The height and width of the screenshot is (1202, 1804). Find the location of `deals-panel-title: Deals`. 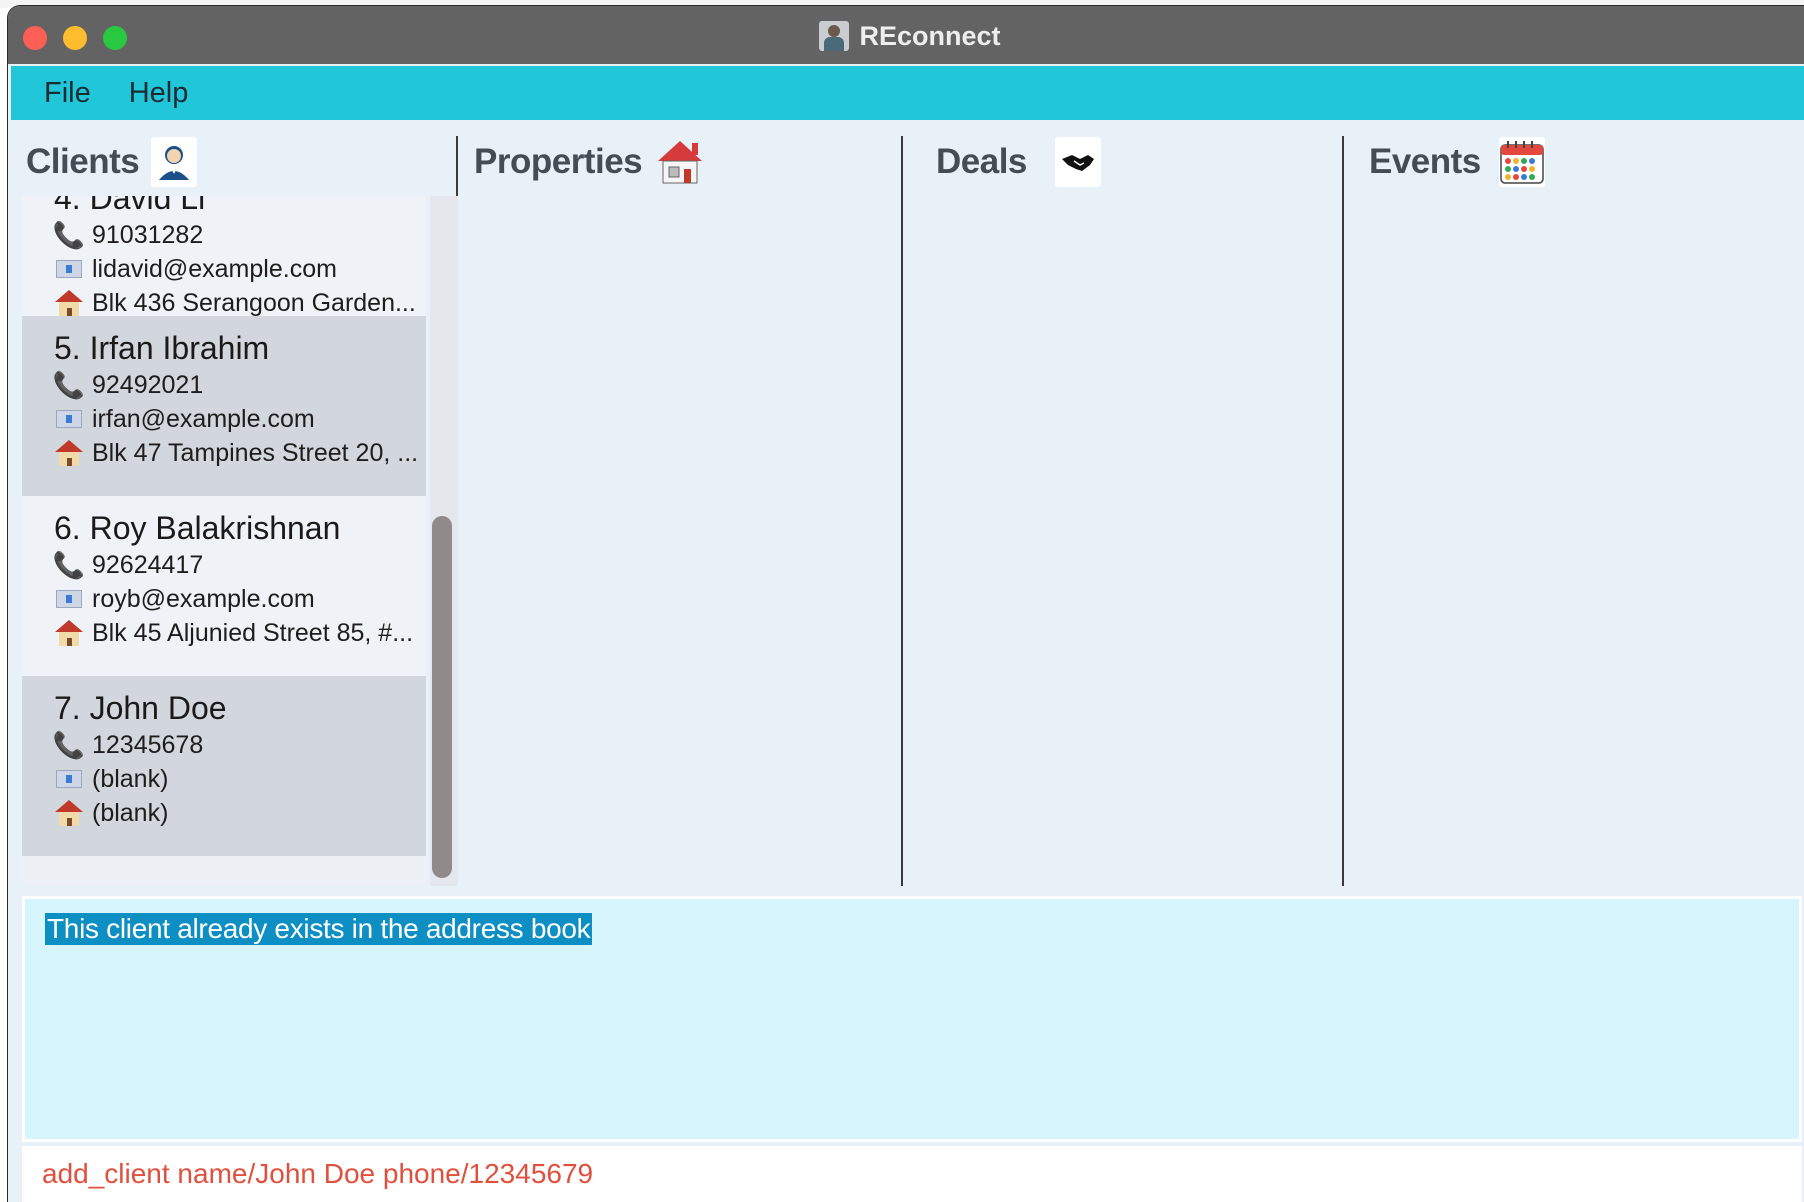

deals-panel-title: Deals is located at coordinates (981, 161).